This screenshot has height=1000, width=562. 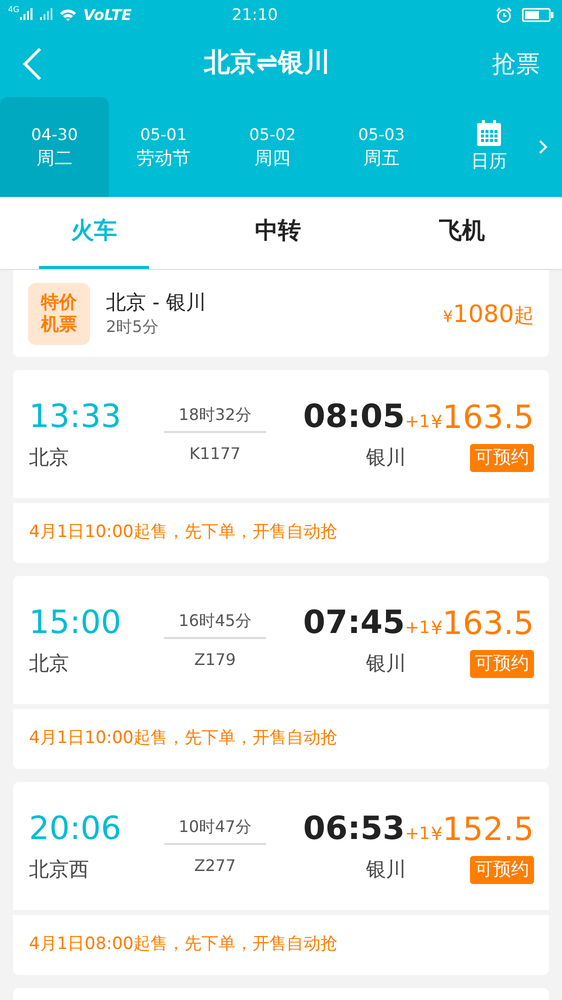 What do you see at coordinates (483, 314) in the screenshot?
I see `flight-price: 1080` at bounding box center [483, 314].